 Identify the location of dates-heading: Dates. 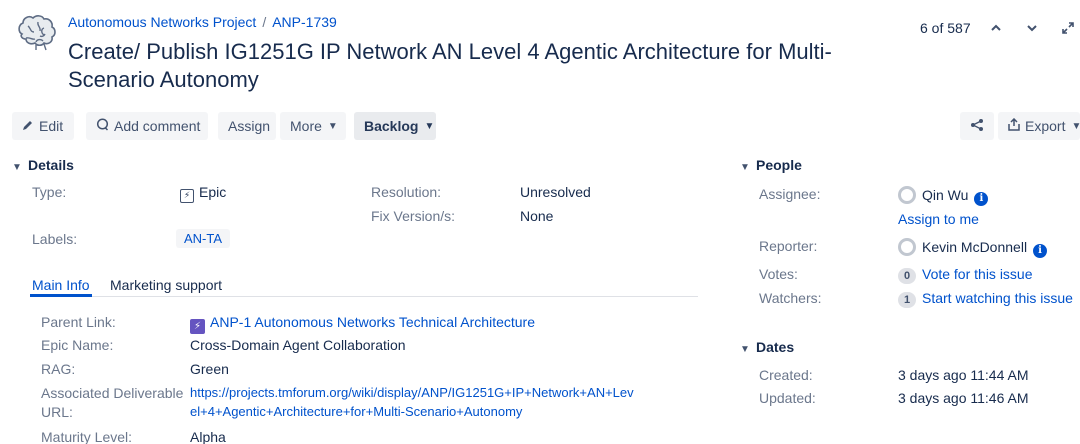
(775, 347).